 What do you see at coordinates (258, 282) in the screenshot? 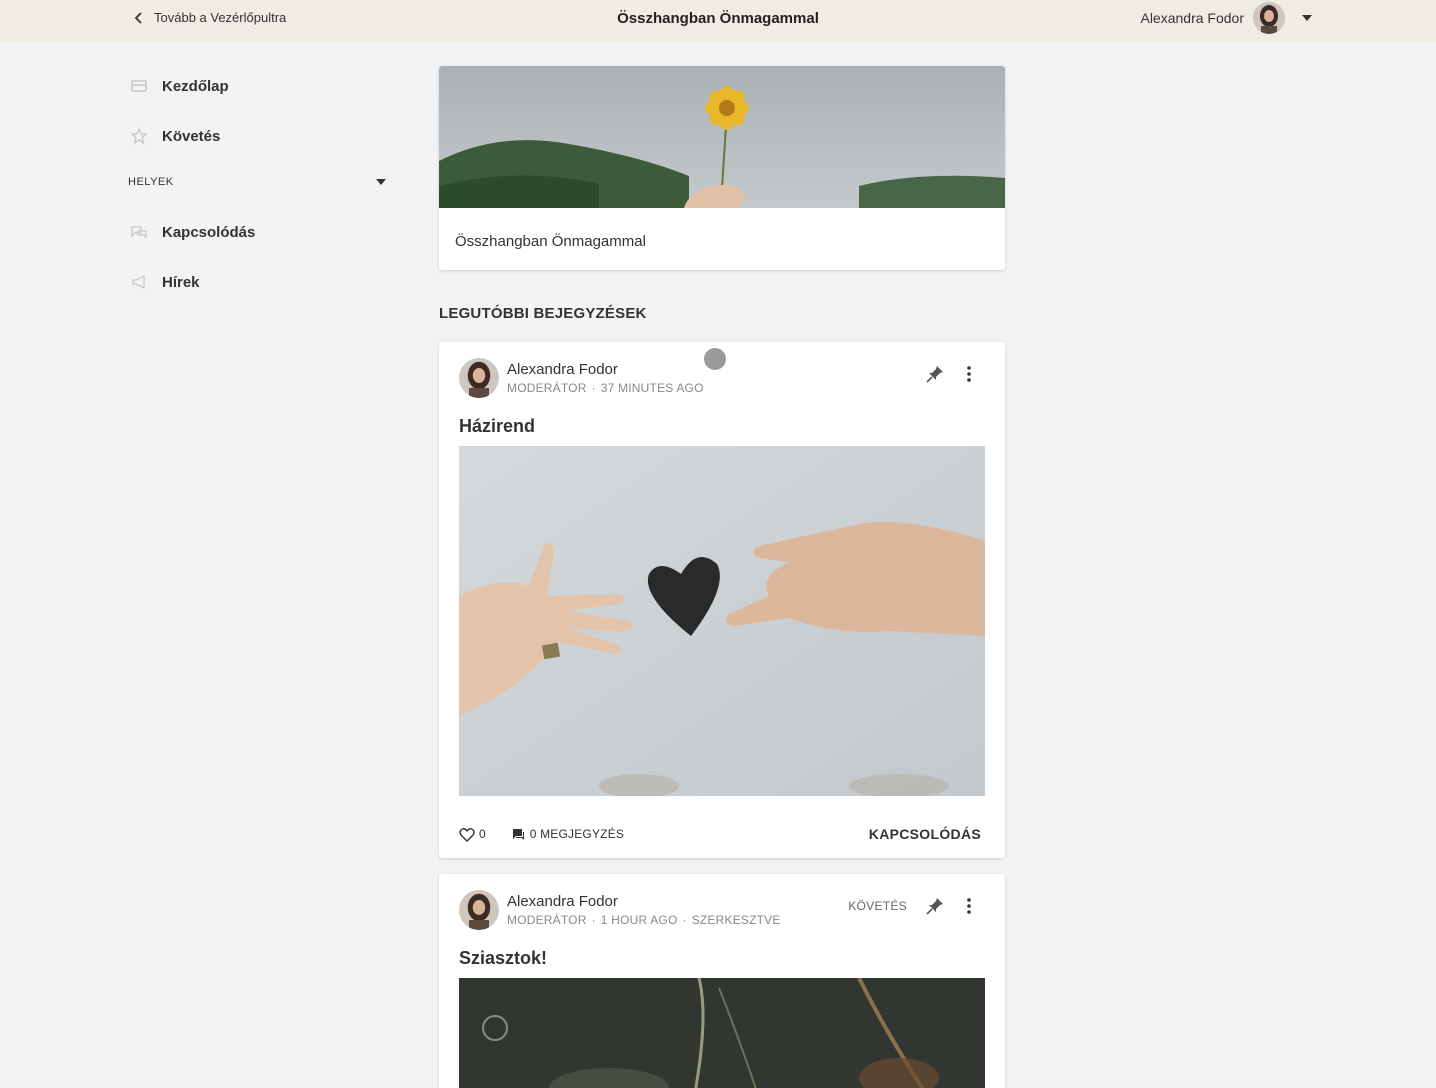
I see `sidebar-item-news: Hírek` at bounding box center [258, 282].